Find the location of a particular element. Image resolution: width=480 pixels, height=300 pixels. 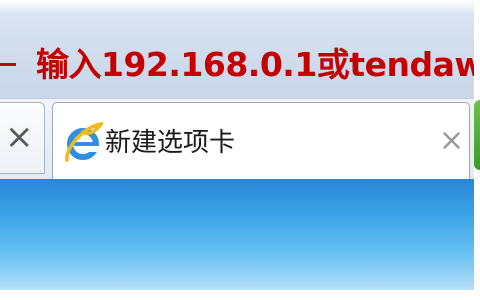

address-instruction-annotation: 输入192.168.0.1或tendaw is located at coordinates (255, 64).